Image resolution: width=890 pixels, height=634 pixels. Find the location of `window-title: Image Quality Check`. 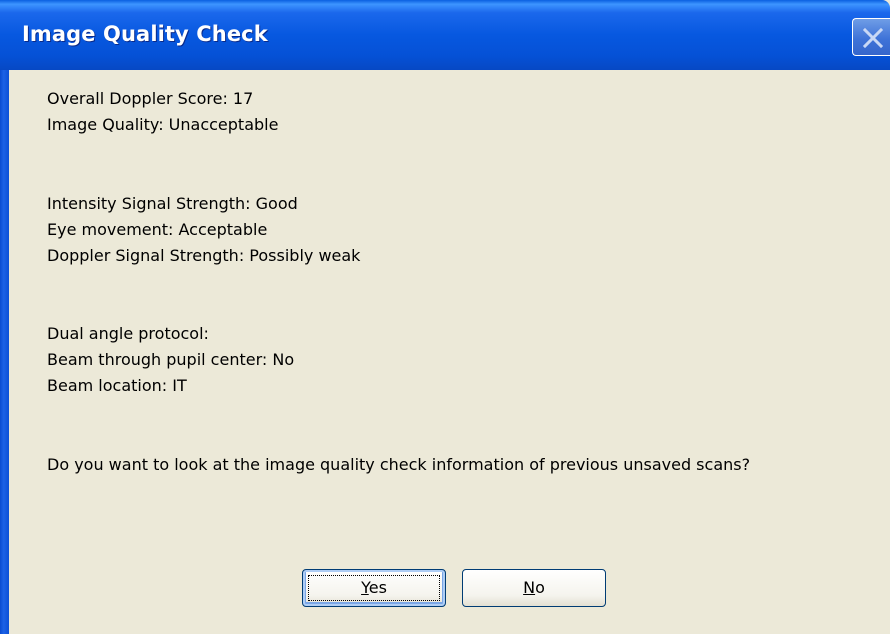

window-title: Image Quality Check is located at coordinates (145, 34).